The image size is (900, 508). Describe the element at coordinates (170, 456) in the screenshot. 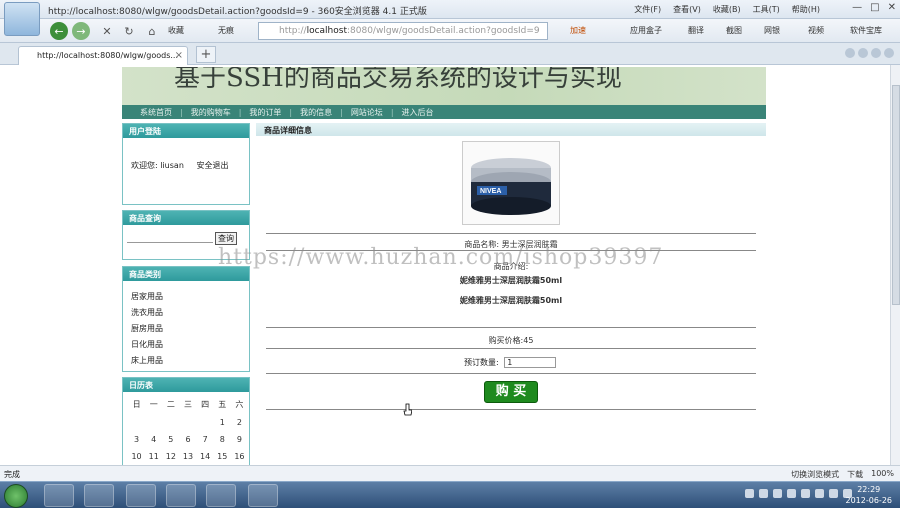

I see `calendar-day: 12` at that location.